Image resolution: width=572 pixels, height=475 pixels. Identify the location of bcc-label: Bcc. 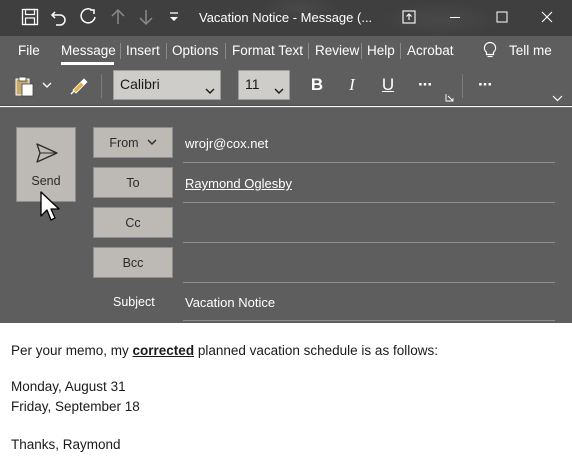
(133, 262).